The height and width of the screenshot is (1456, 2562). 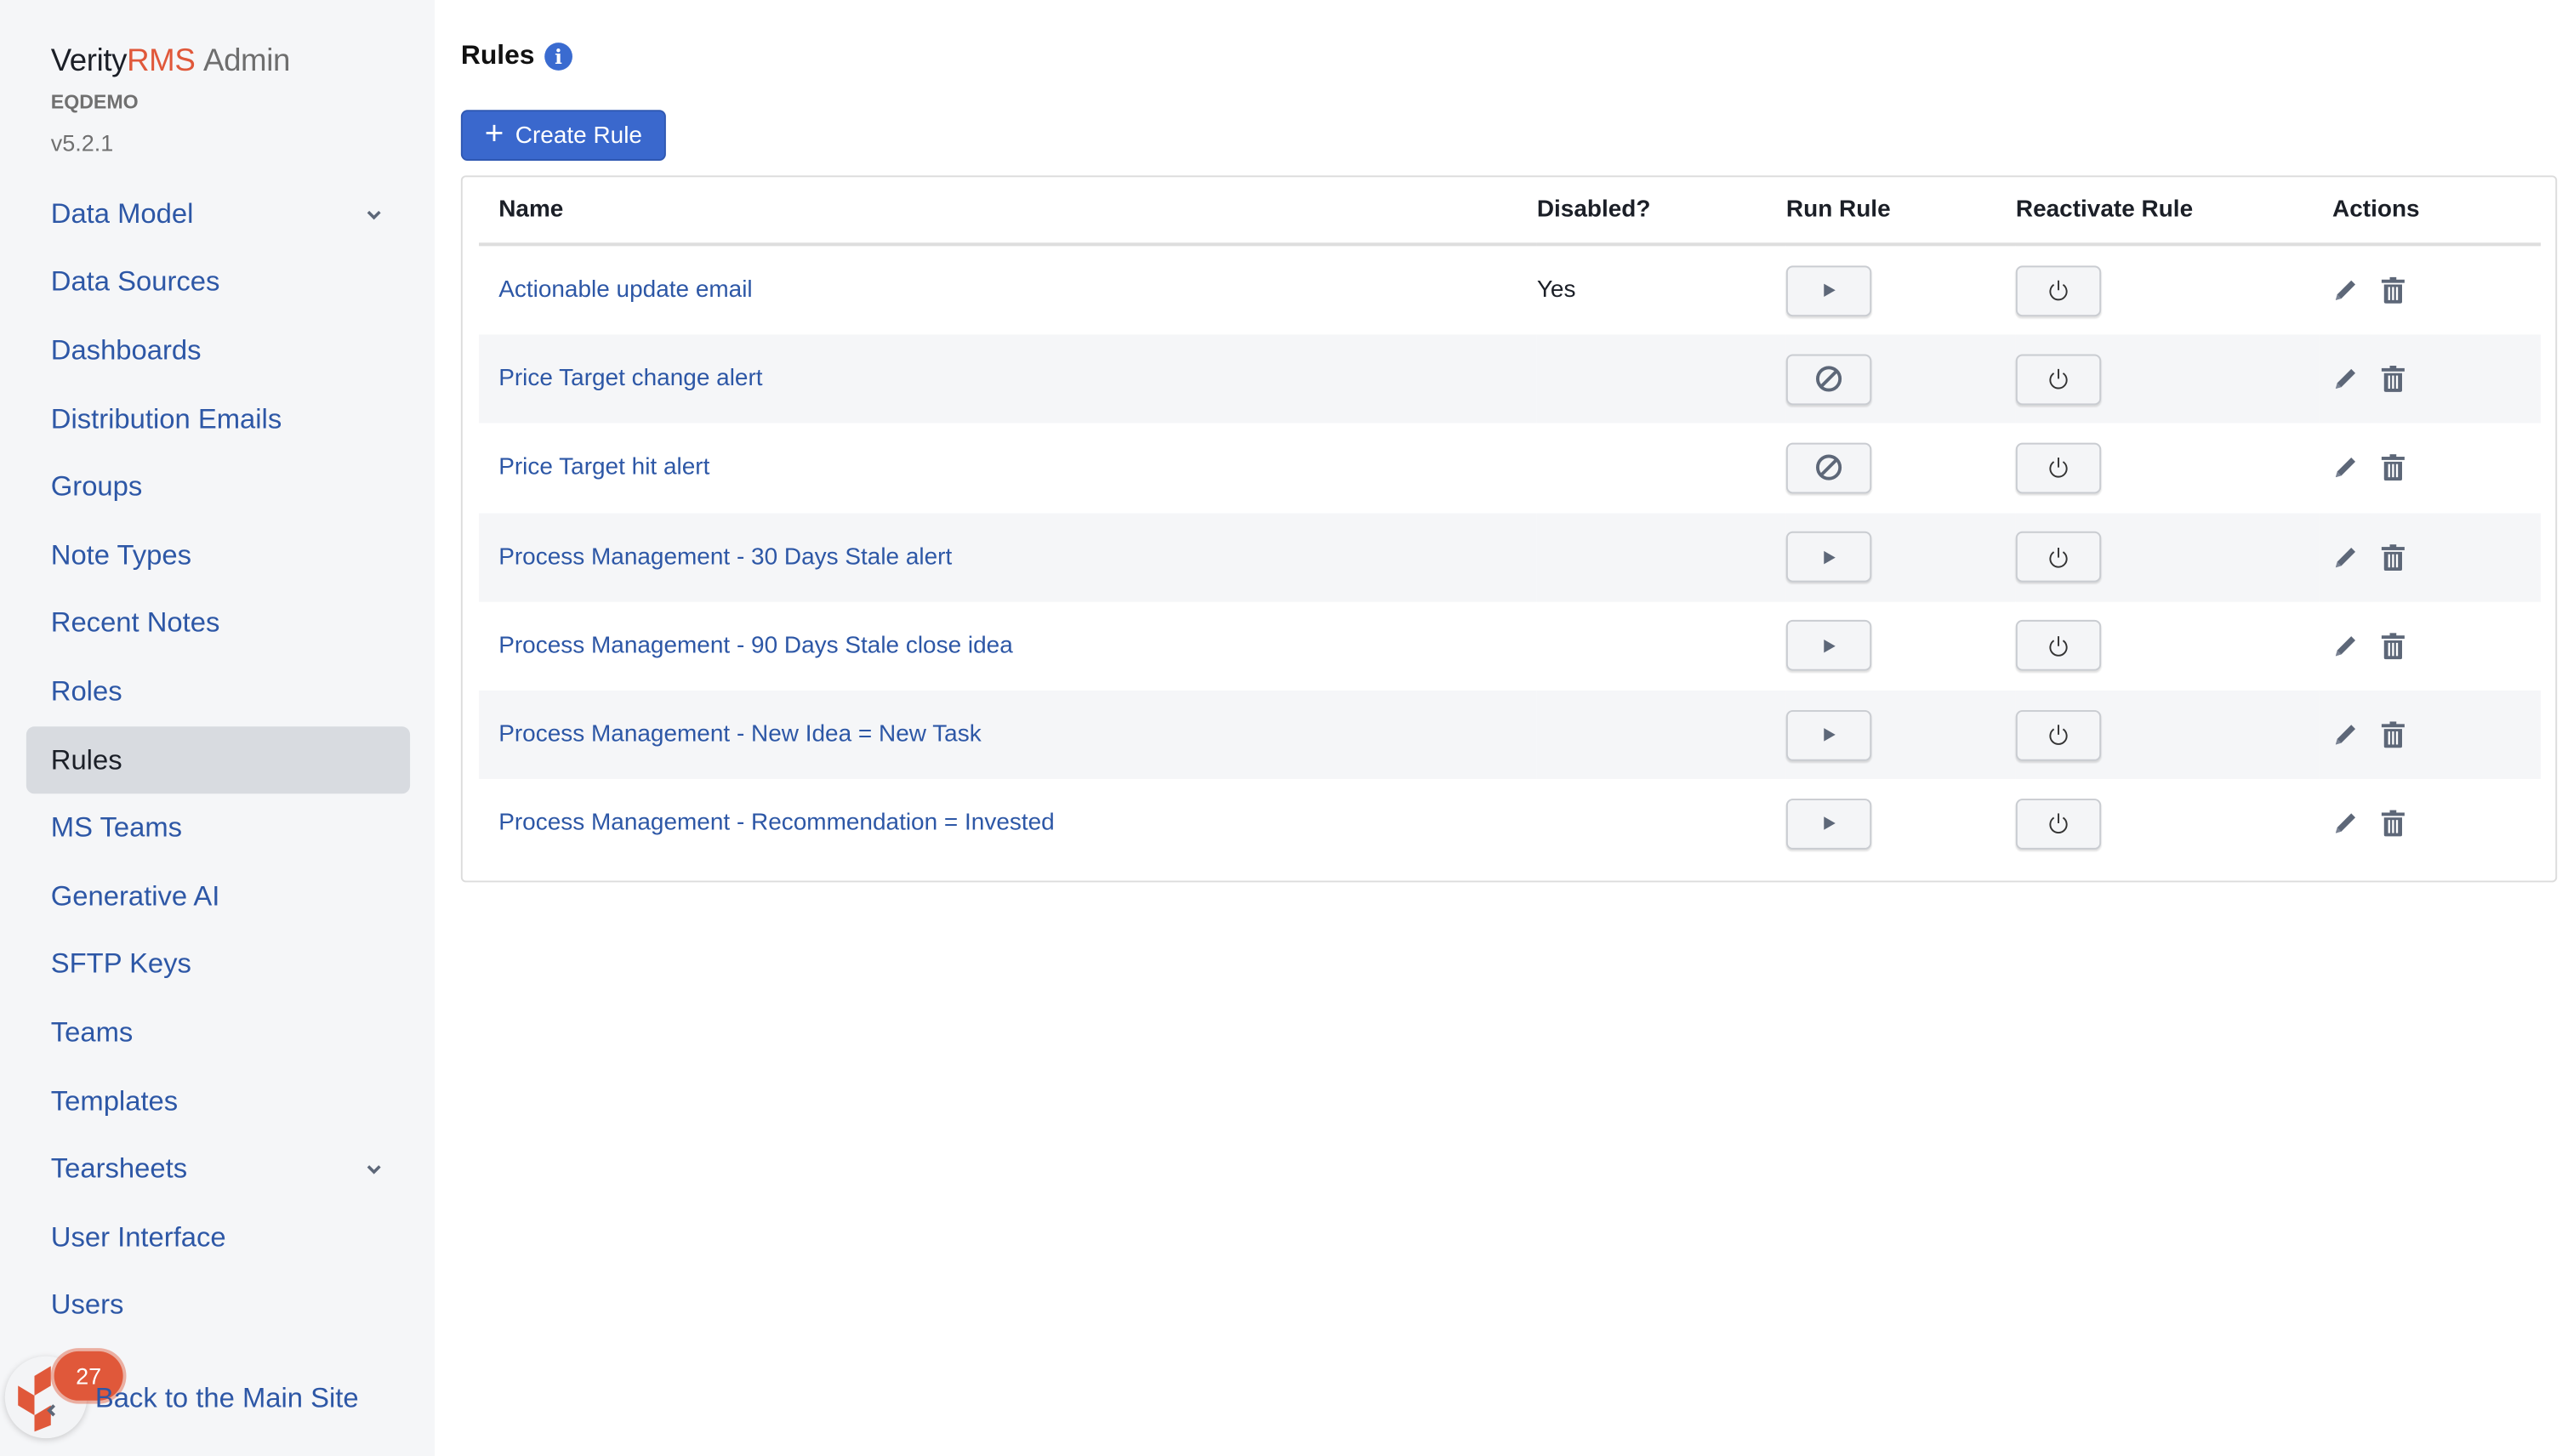 I want to click on sidebar-item-data-sources: Data Sources, so click(x=218, y=282).